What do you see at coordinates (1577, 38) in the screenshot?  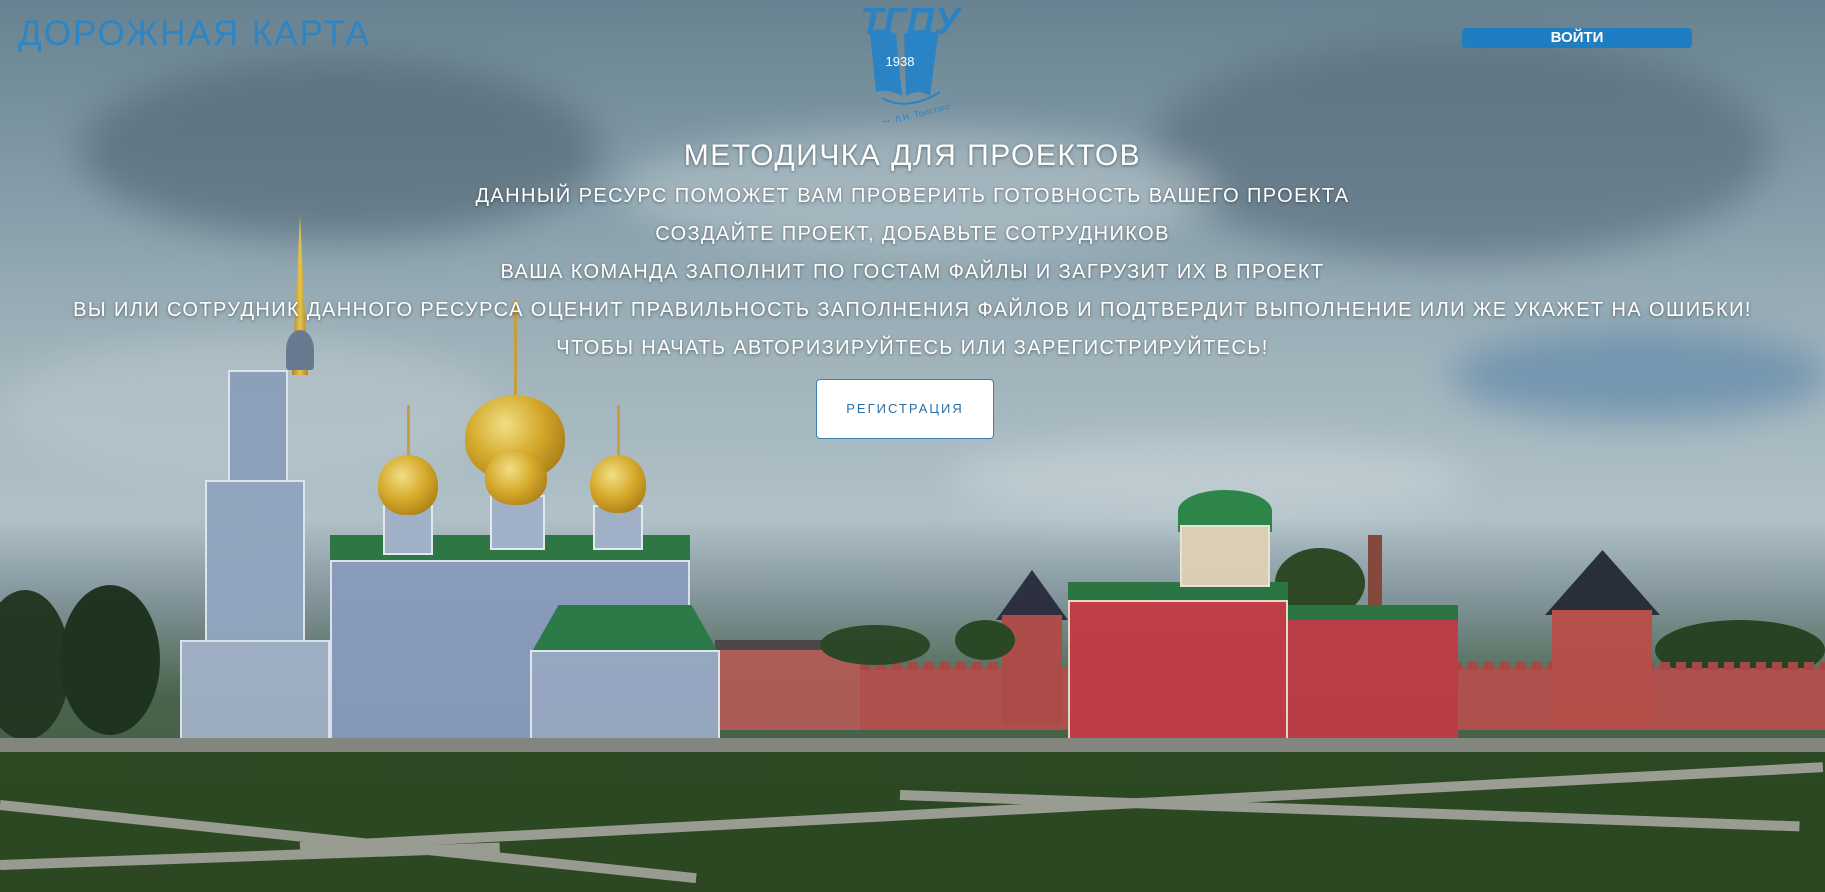 I see `login-button: ВОЙТИ` at bounding box center [1577, 38].